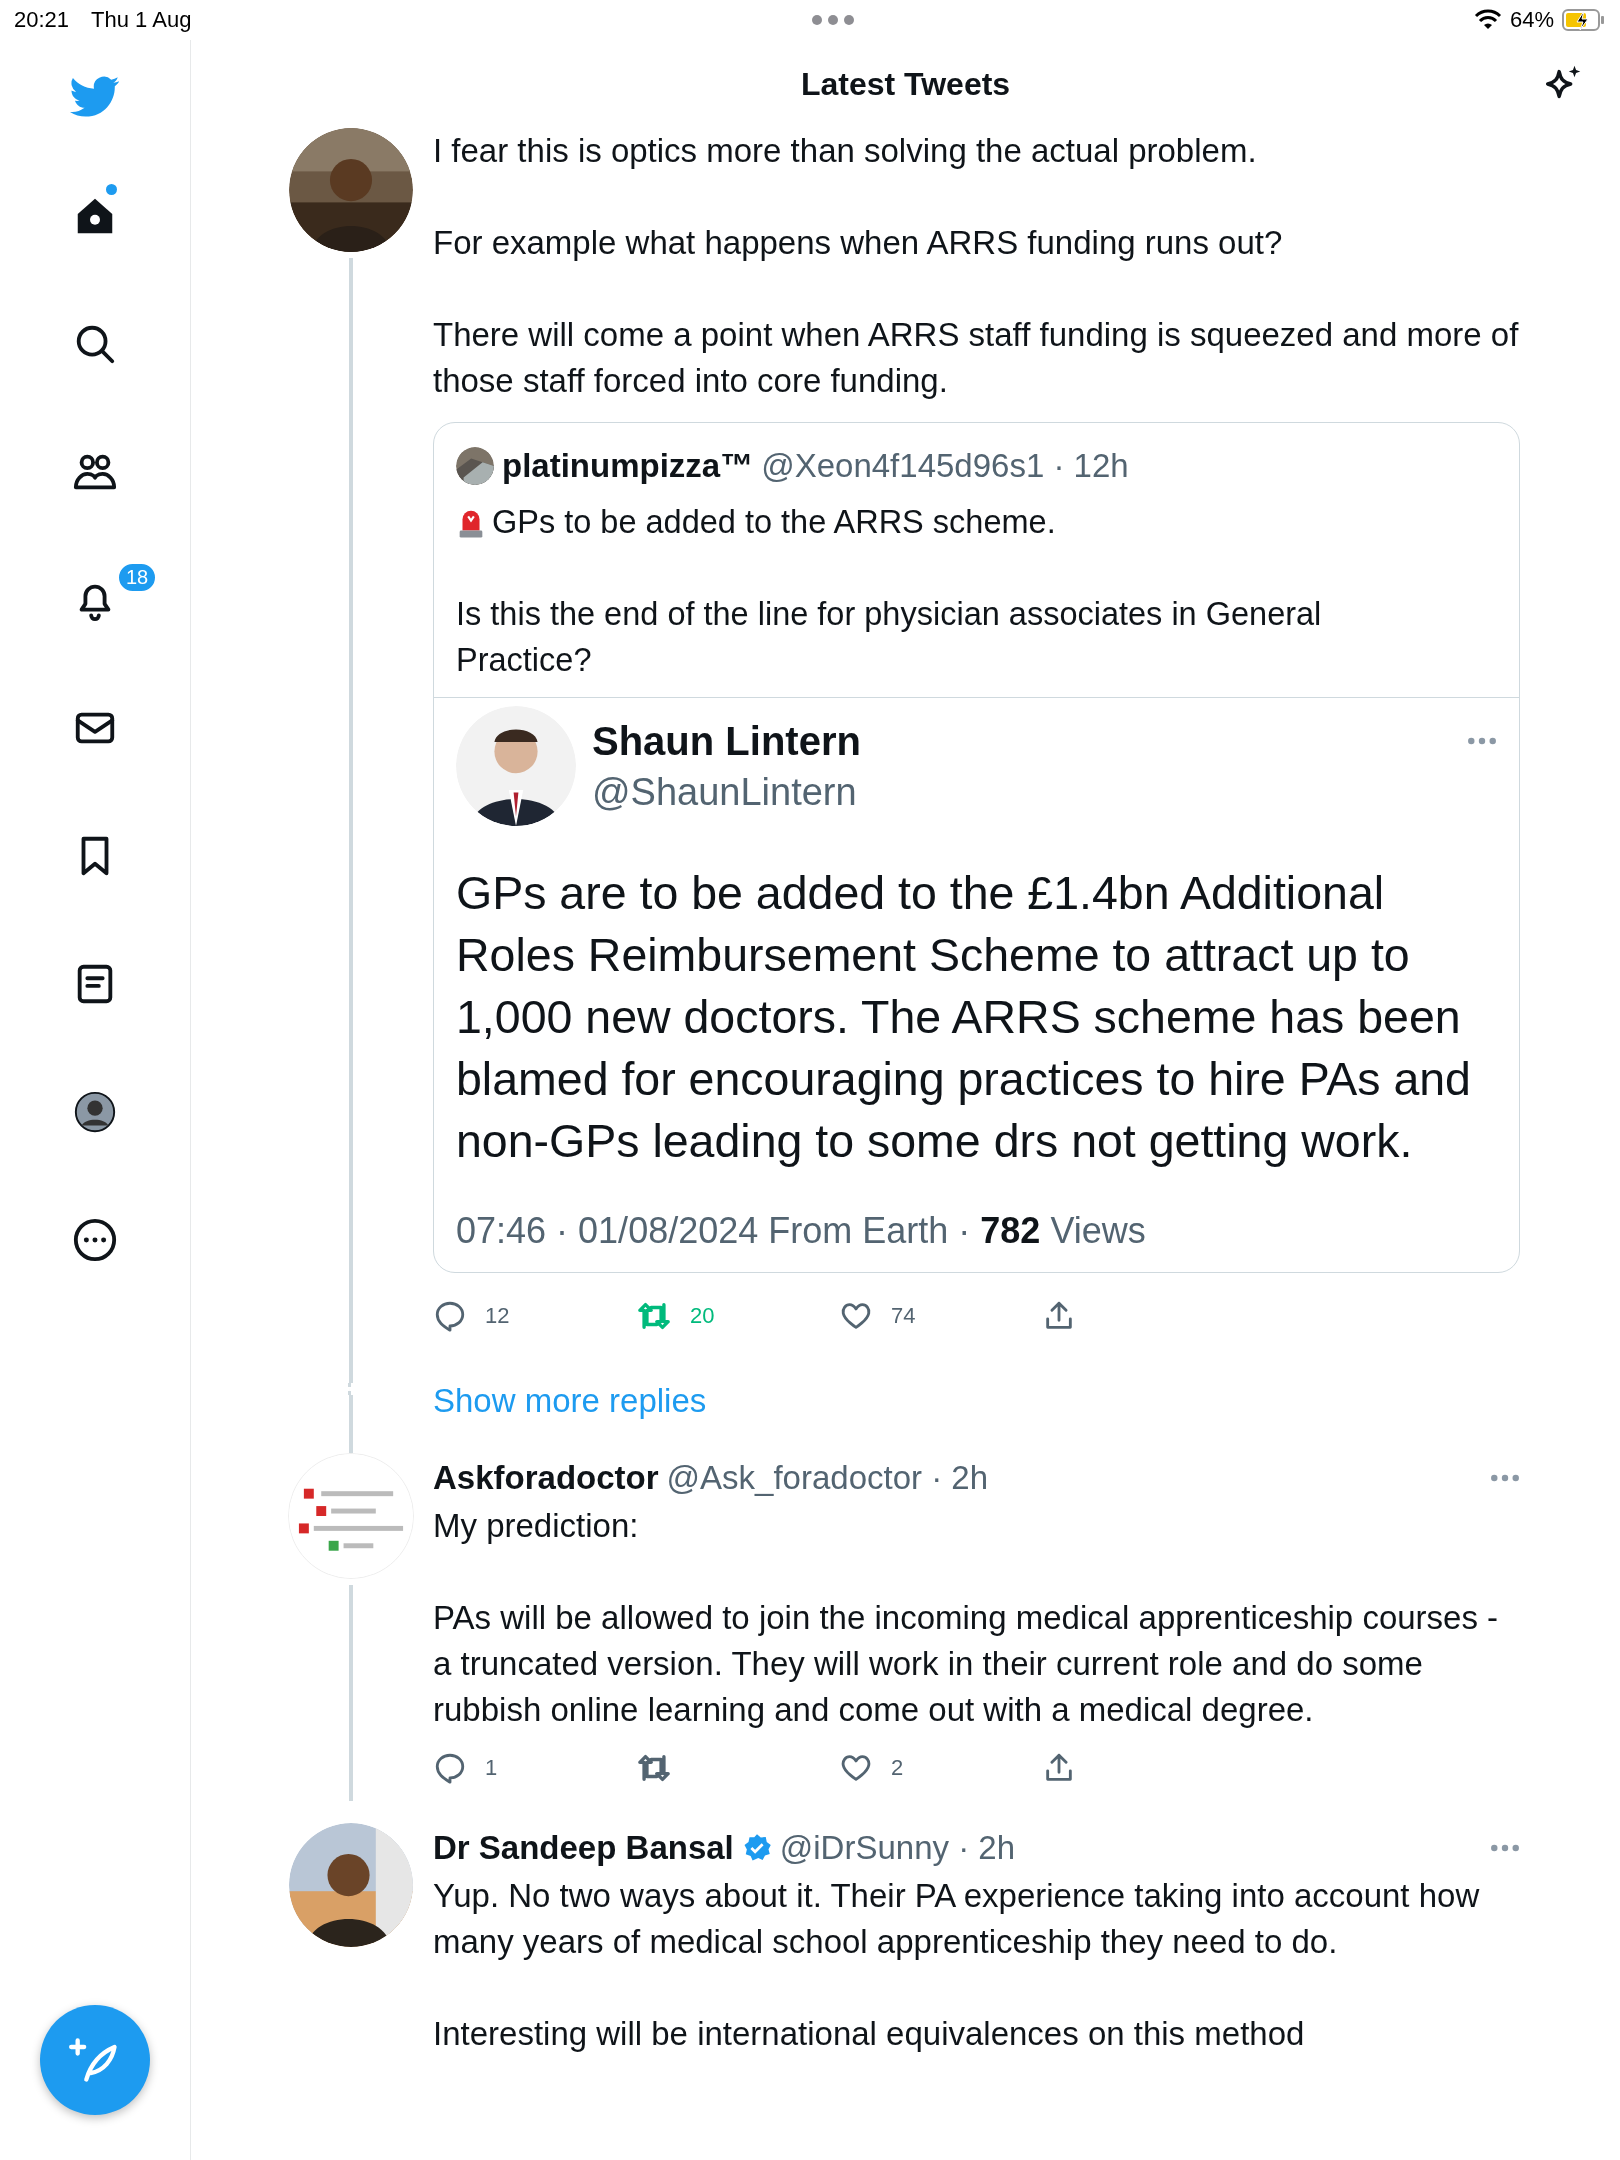 This screenshot has height=2160, width=1620. What do you see at coordinates (964, 1017) in the screenshot?
I see `tweet-text: GPs are to be added to the £1.4bn Additional Roles Reimbursement Scheme to attract up to 1,000 new doctors. The ARRS scheme has been blamed for encouraging practices to hire PAs and non-GPs leading to some drs not getting work.` at bounding box center [964, 1017].